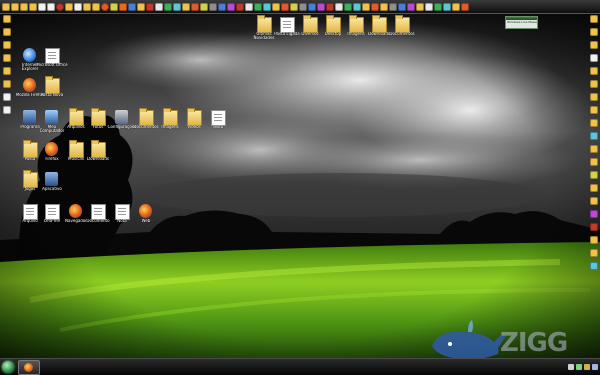 The height and width of the screenshot is (375, 600). What do you see at coordinates (60, 6) in the screenshot?
I see `orb-icon` at bounding box center [60, 6].